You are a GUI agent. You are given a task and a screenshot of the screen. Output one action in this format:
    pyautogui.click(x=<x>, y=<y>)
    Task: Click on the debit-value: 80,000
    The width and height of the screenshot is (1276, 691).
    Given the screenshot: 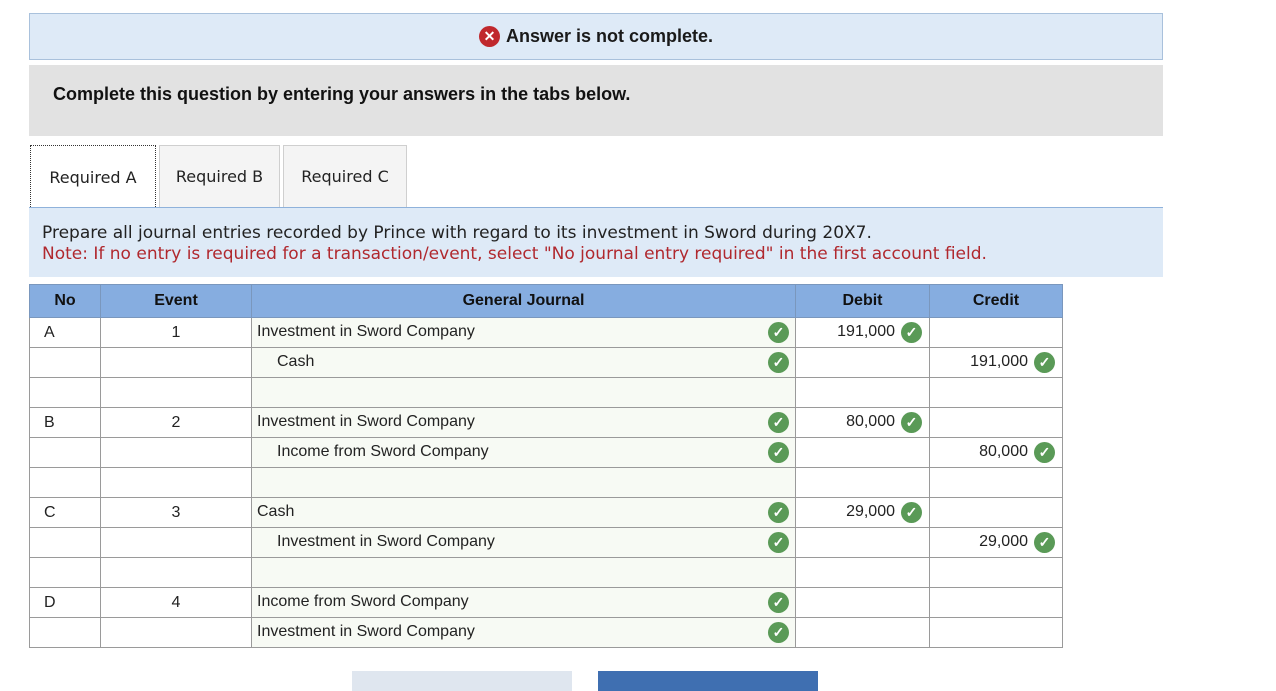 What is the action you would take?
    pyautogui.click(x=870, y=421)
    